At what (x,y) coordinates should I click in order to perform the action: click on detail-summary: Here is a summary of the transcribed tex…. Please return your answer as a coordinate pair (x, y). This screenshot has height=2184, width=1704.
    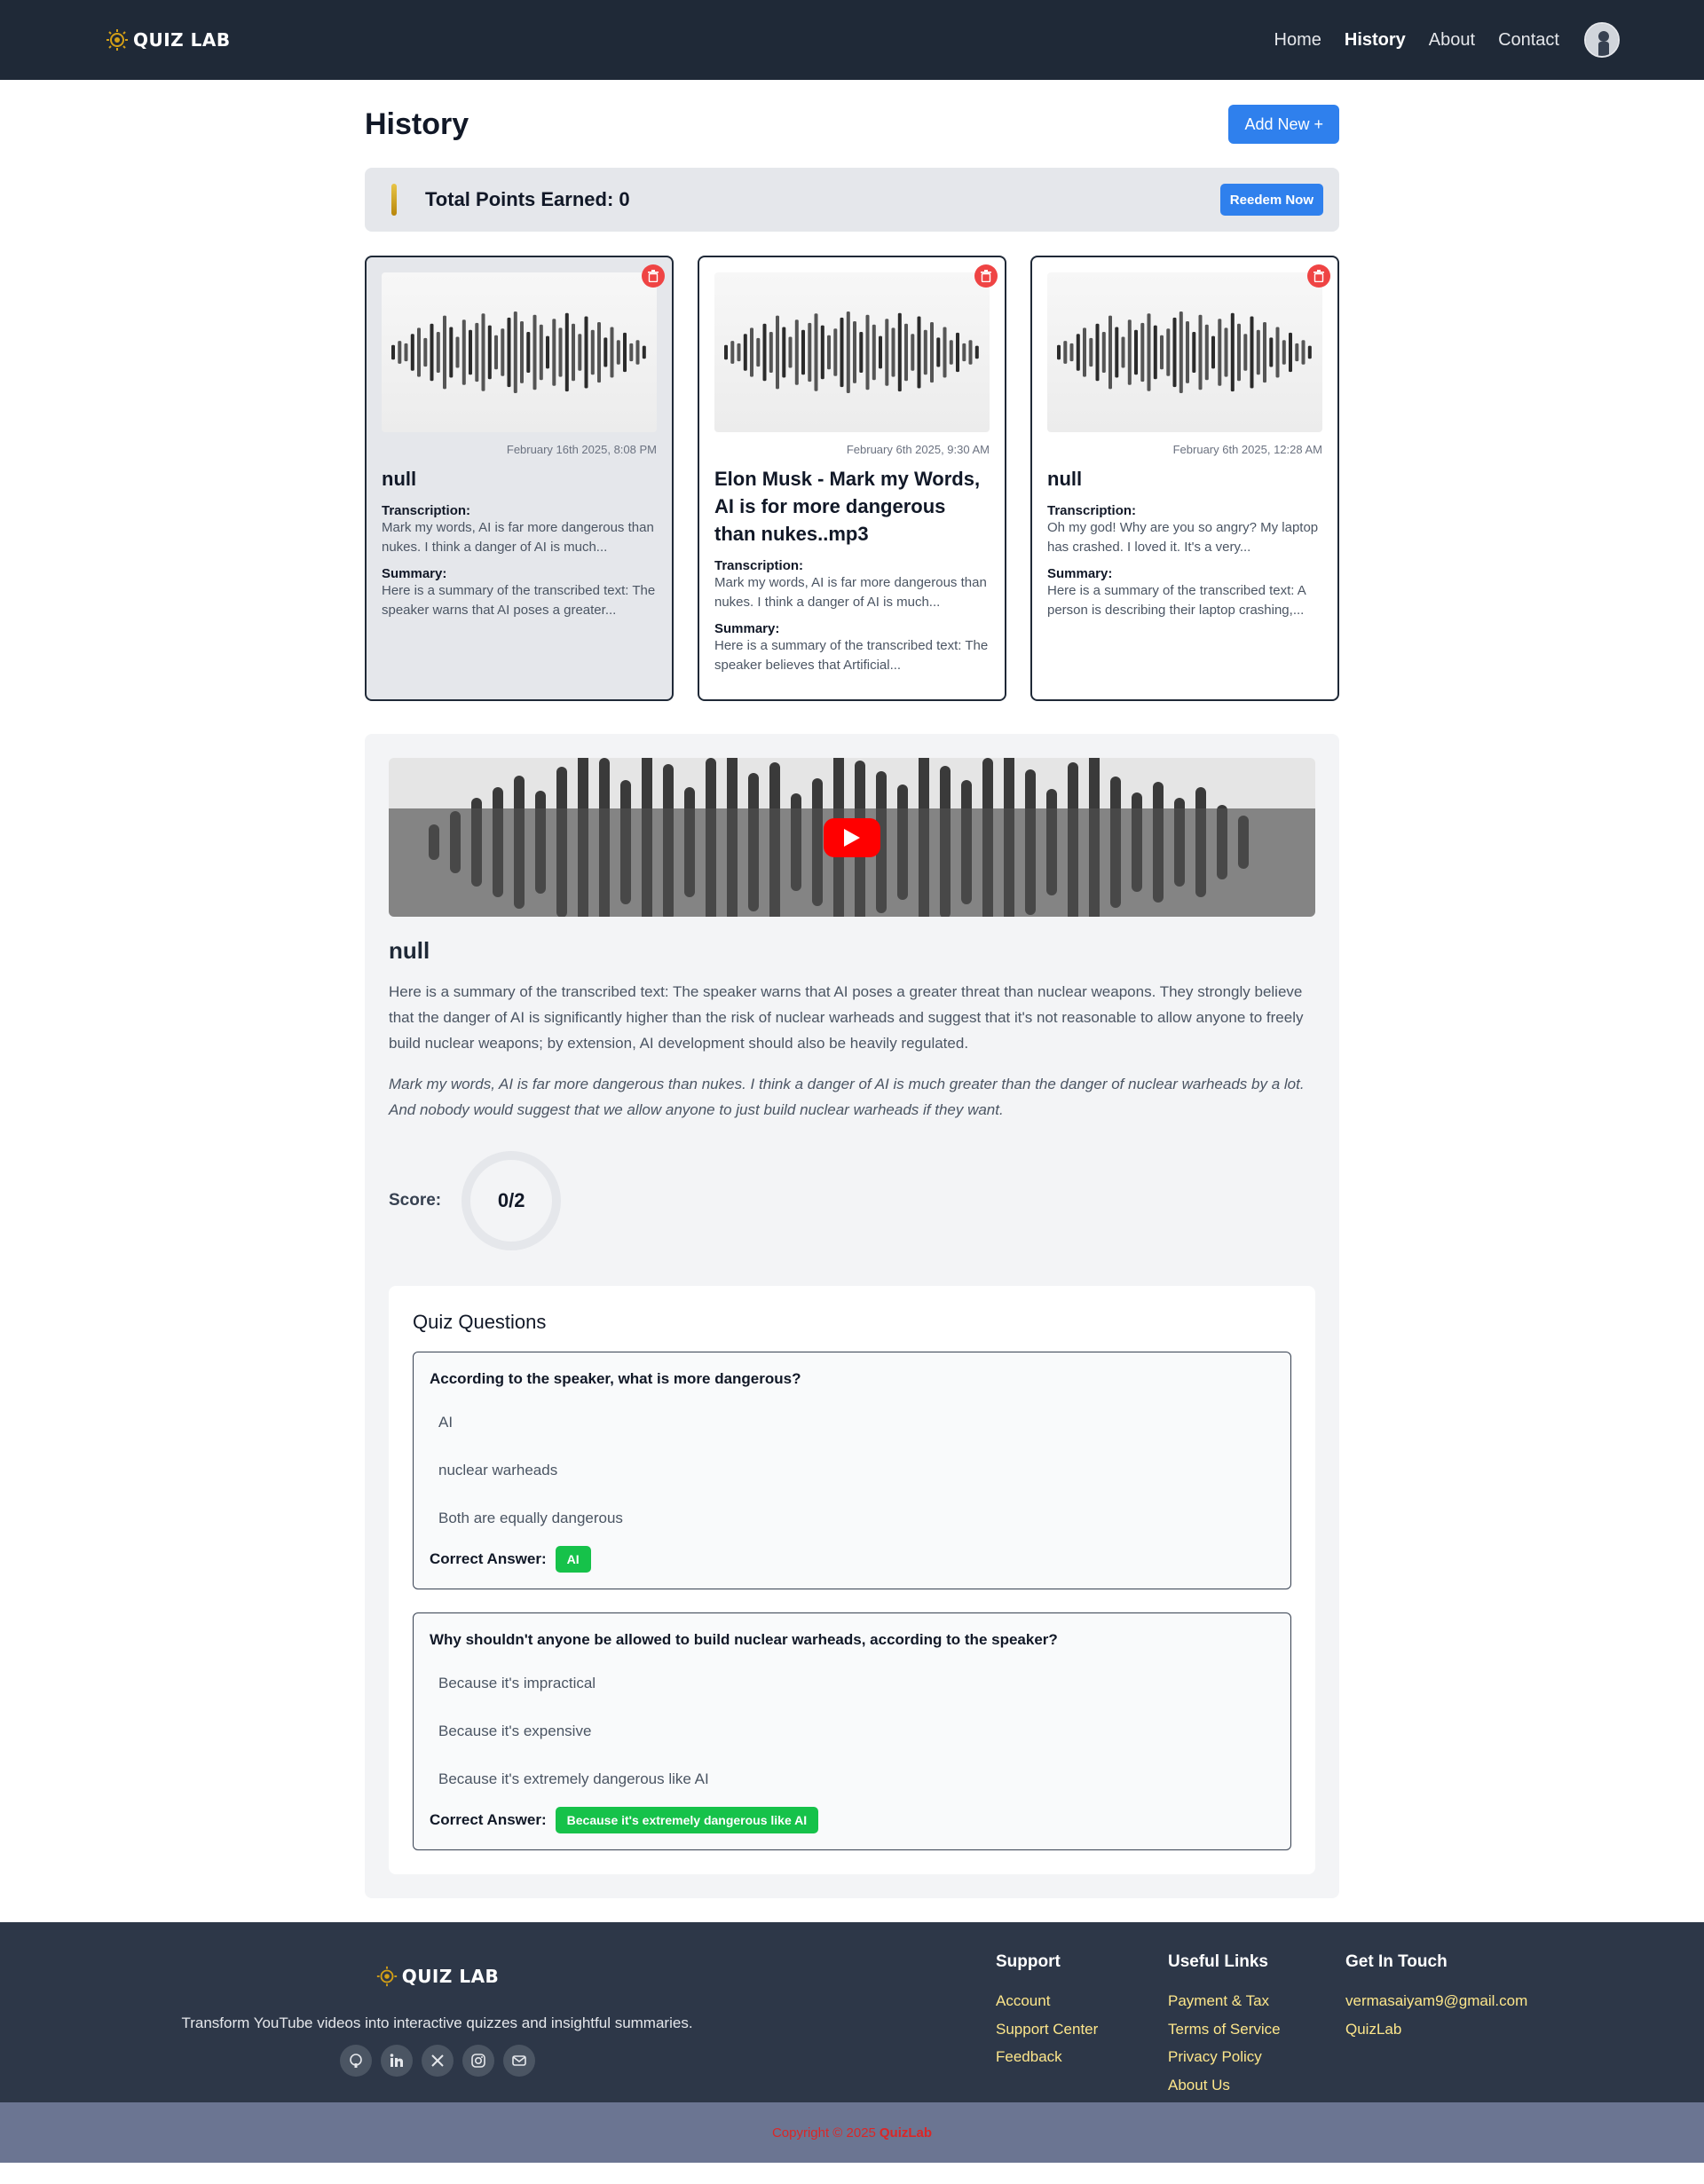
    Looking at the image, I should click on (846, 1017).